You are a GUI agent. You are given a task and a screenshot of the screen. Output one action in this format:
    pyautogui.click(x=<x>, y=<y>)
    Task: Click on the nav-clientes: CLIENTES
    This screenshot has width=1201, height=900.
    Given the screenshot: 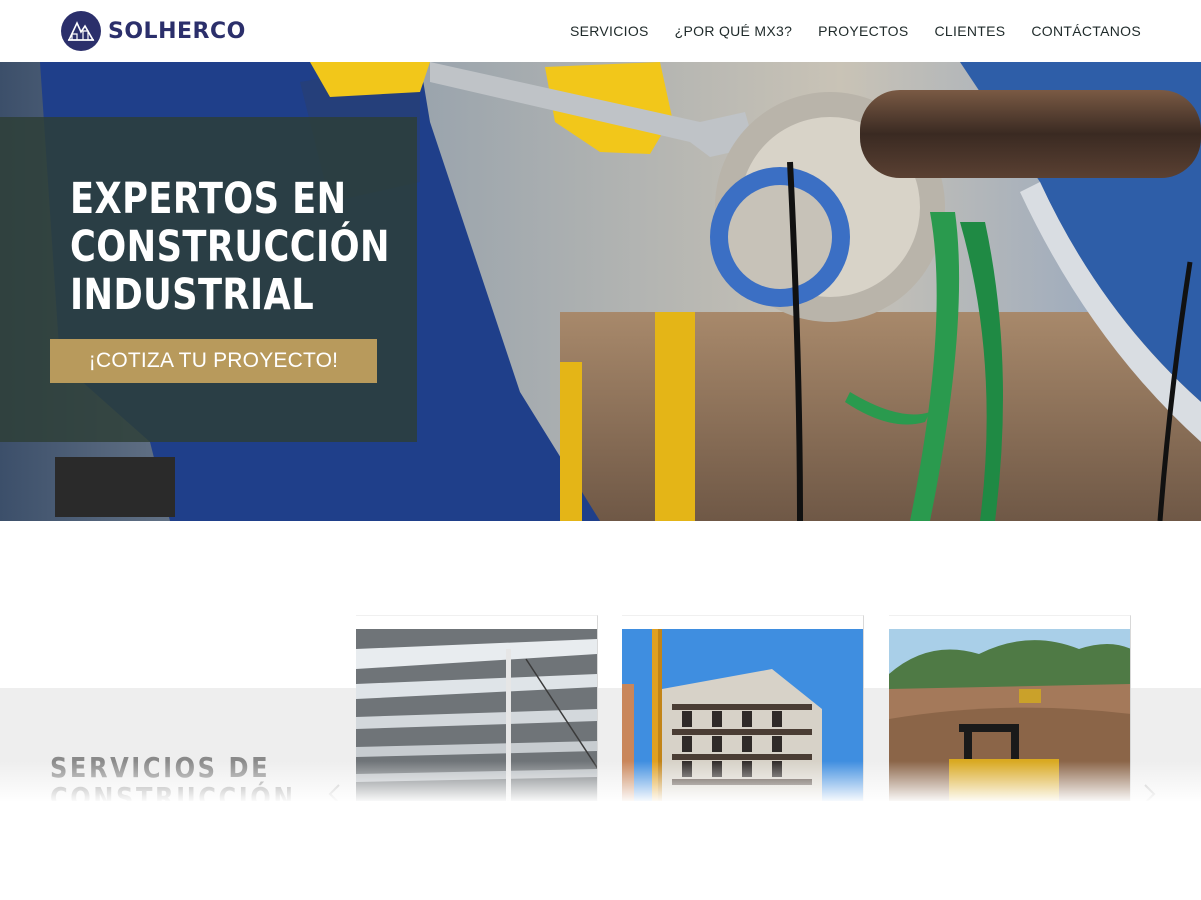 What is the action you would take?
    pyautogui.click(x=970, y=31)
    